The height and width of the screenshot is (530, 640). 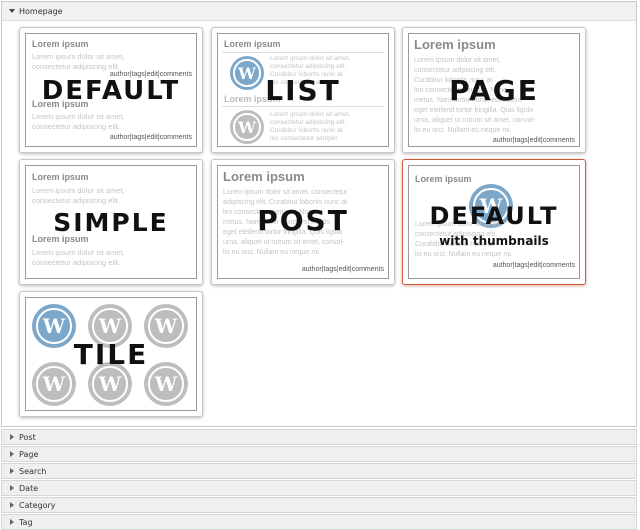 I want to click on accordion-category: Category, so click(x=319, y=505).